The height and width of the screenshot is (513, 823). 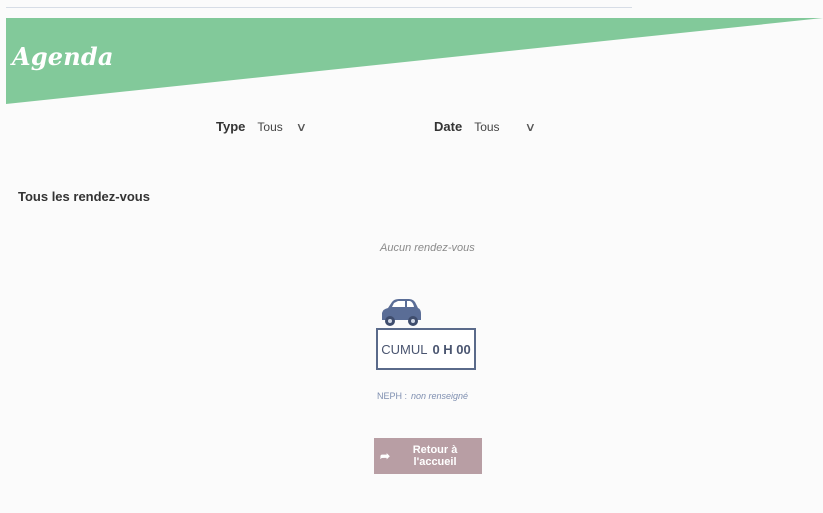 I want to click on neph-info: NEPH : non renseigné, so click(x=422, y=396).